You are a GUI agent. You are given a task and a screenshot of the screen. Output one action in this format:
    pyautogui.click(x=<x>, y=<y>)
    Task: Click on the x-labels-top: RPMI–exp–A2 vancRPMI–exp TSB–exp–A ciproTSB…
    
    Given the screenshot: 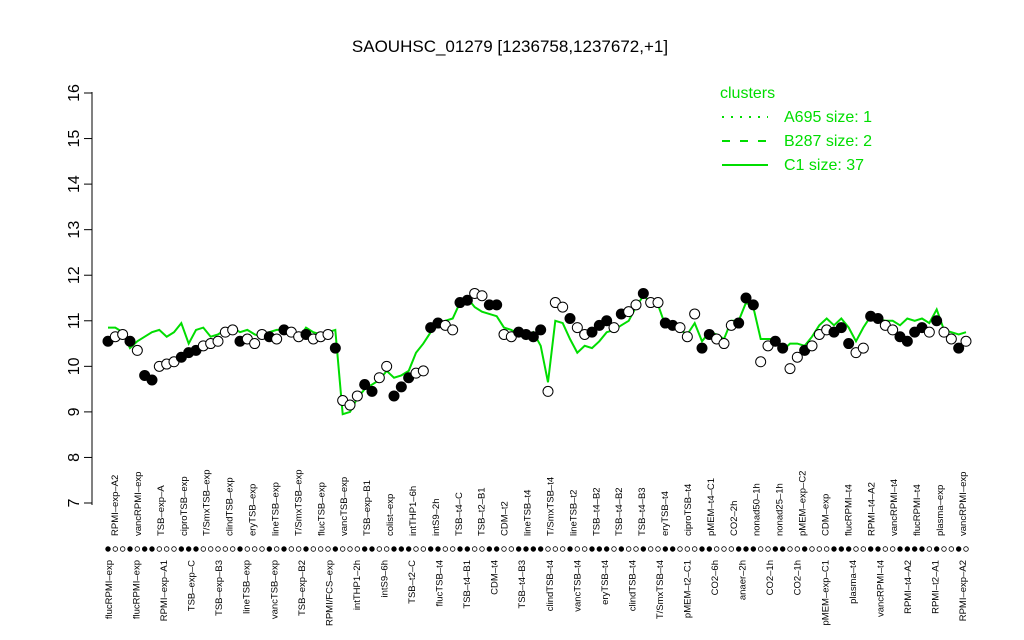 What is the action you would take?
    pyautogui.click(x=539, y=502)
    